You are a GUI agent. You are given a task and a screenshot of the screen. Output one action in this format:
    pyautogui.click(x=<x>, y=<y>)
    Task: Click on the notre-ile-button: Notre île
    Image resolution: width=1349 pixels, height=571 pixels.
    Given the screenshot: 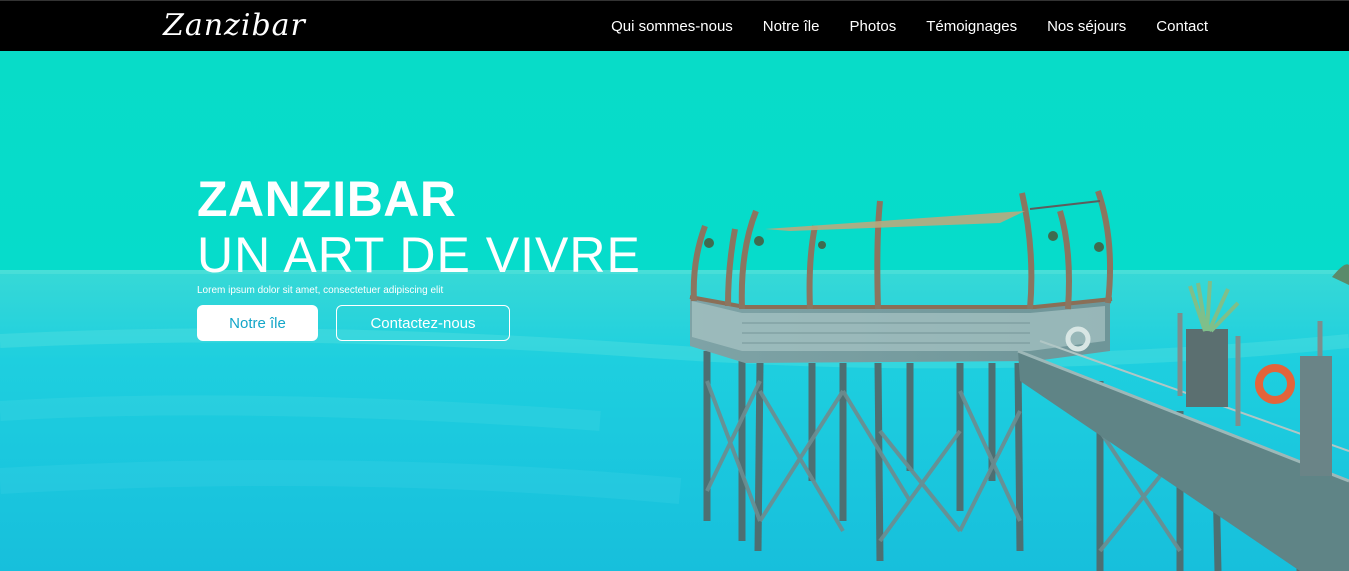 What is the action you would take?
    pyautogui.click(x=257, y=323)
    